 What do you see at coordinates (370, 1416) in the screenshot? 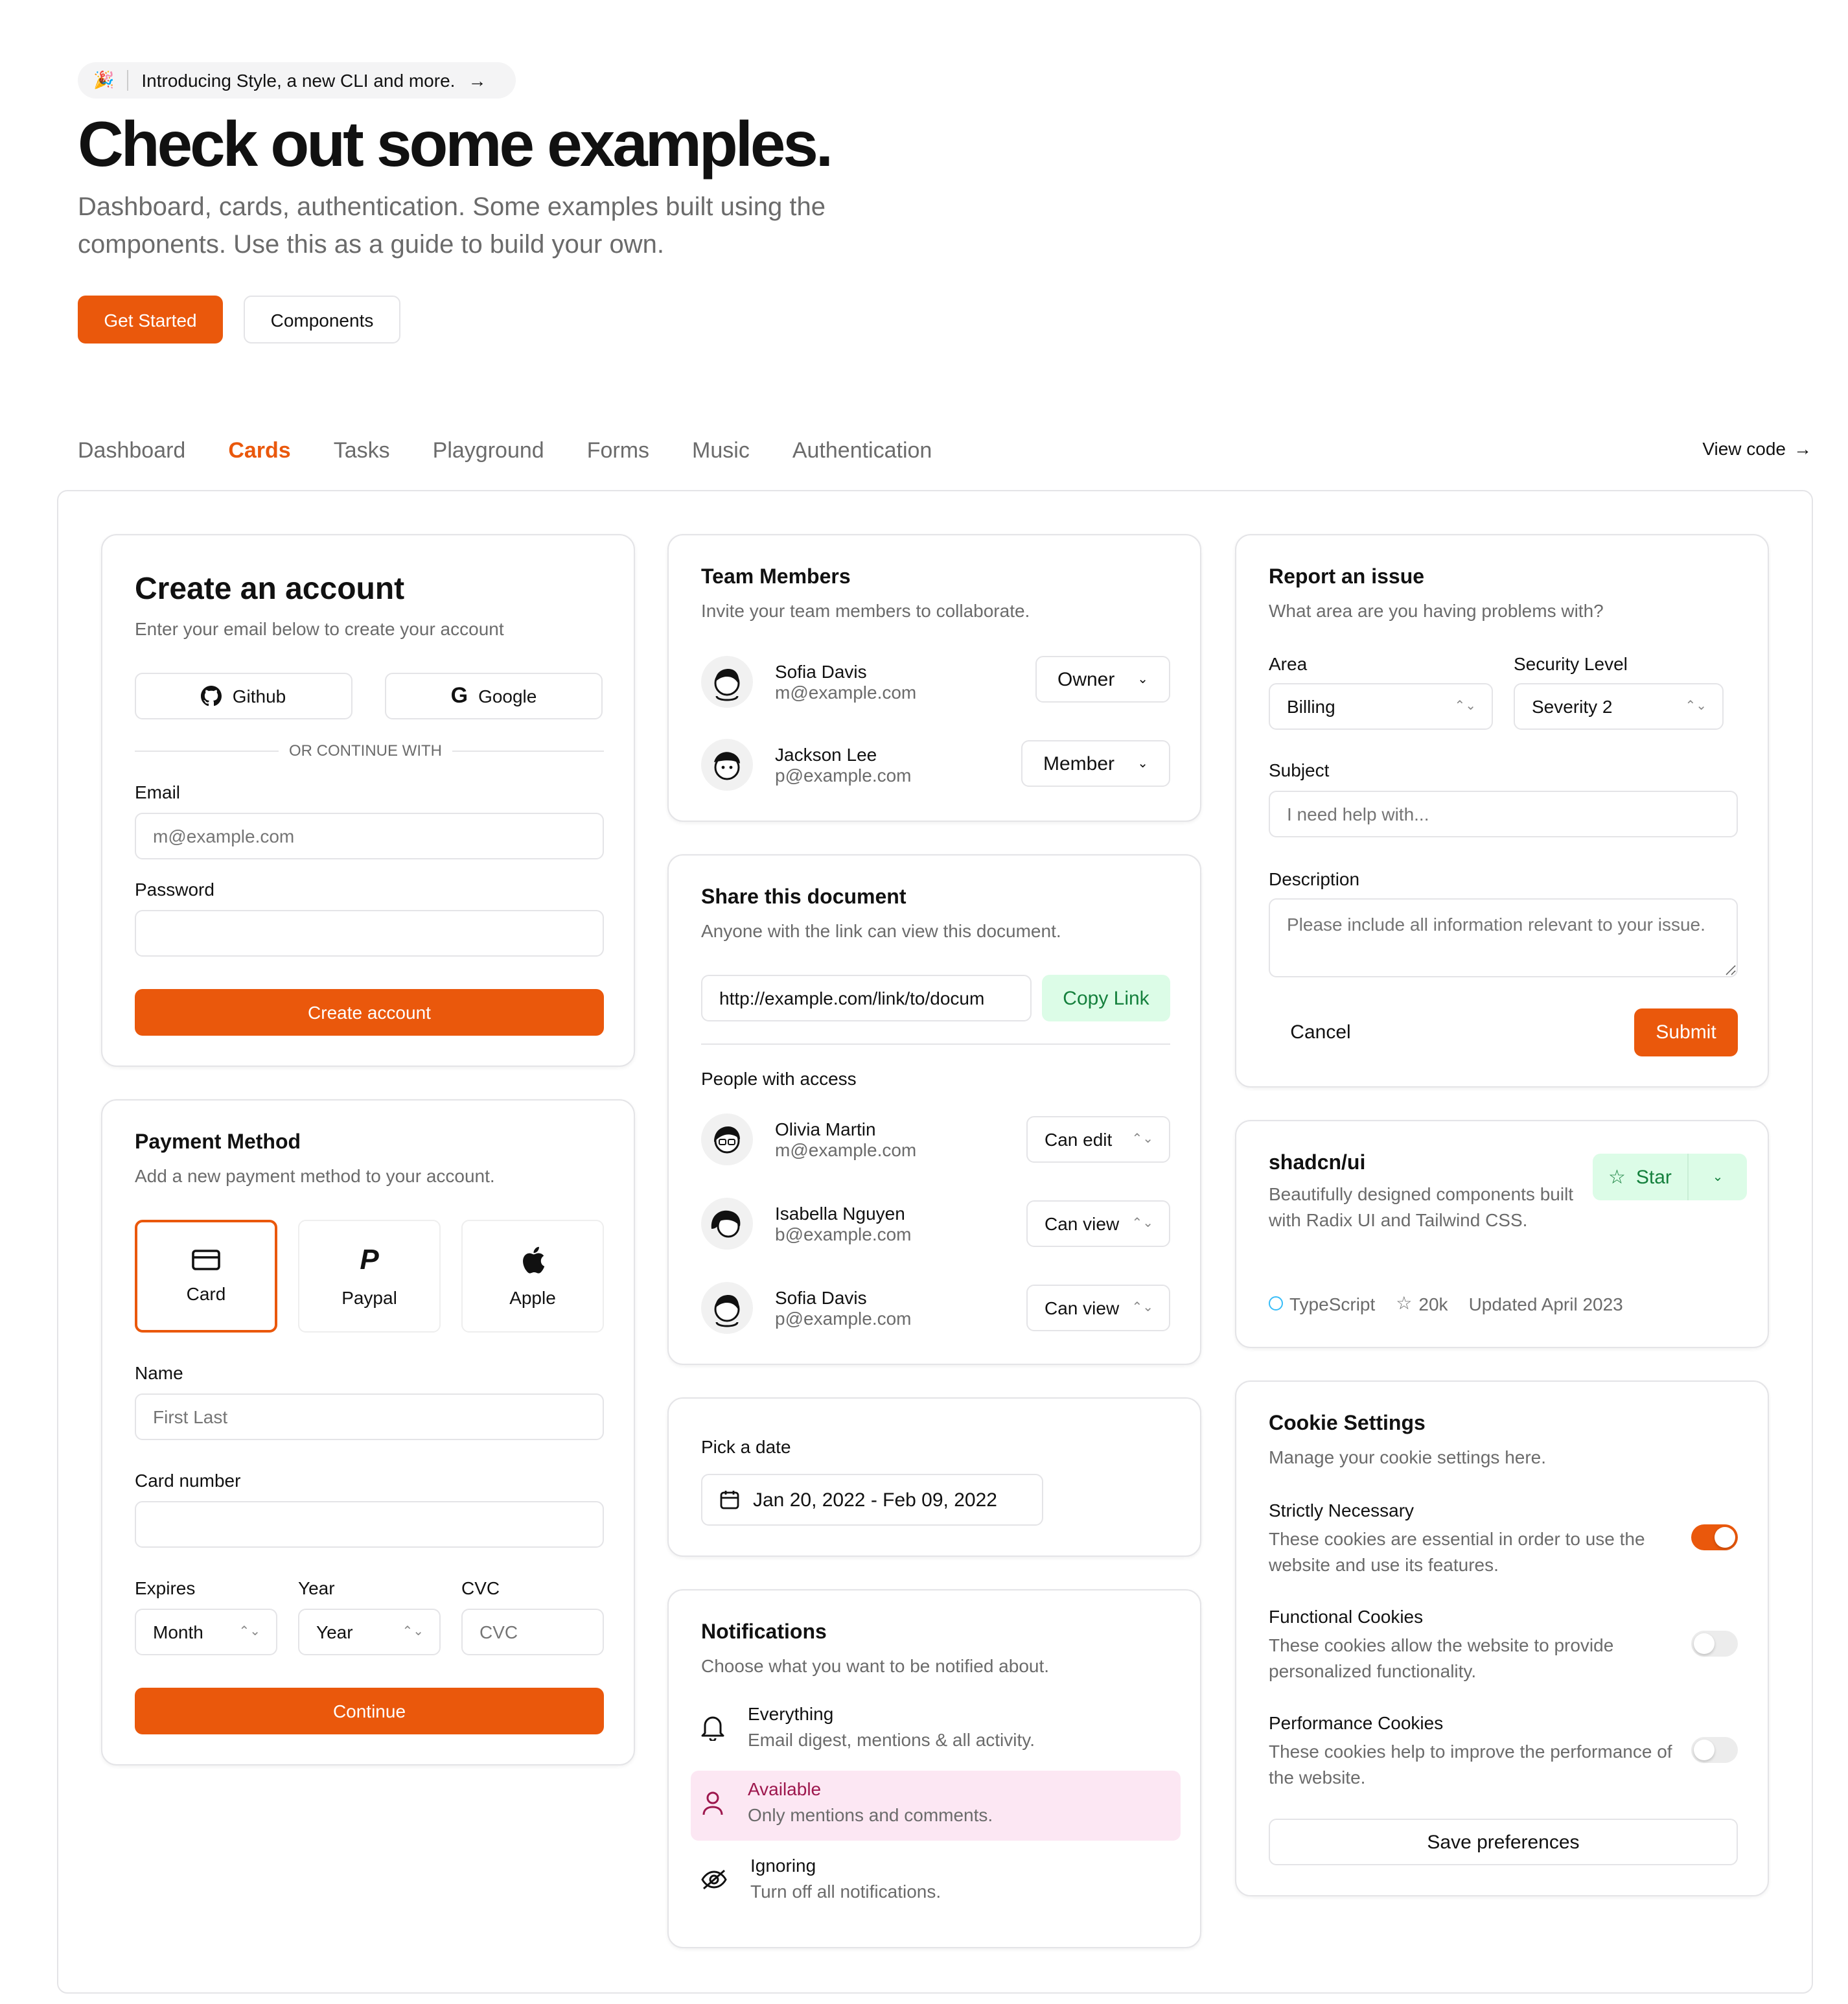
I see `name-input` at bounding box center [370, 1416].